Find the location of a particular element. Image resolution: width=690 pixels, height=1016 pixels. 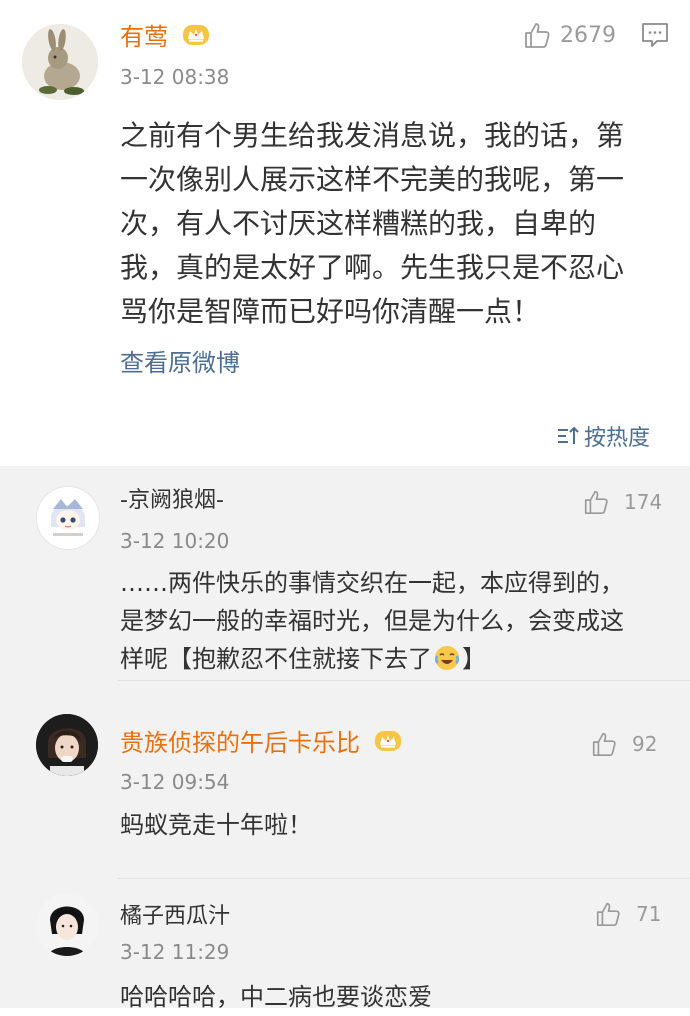

like-button: 71 is located at coordinates (627, 914).